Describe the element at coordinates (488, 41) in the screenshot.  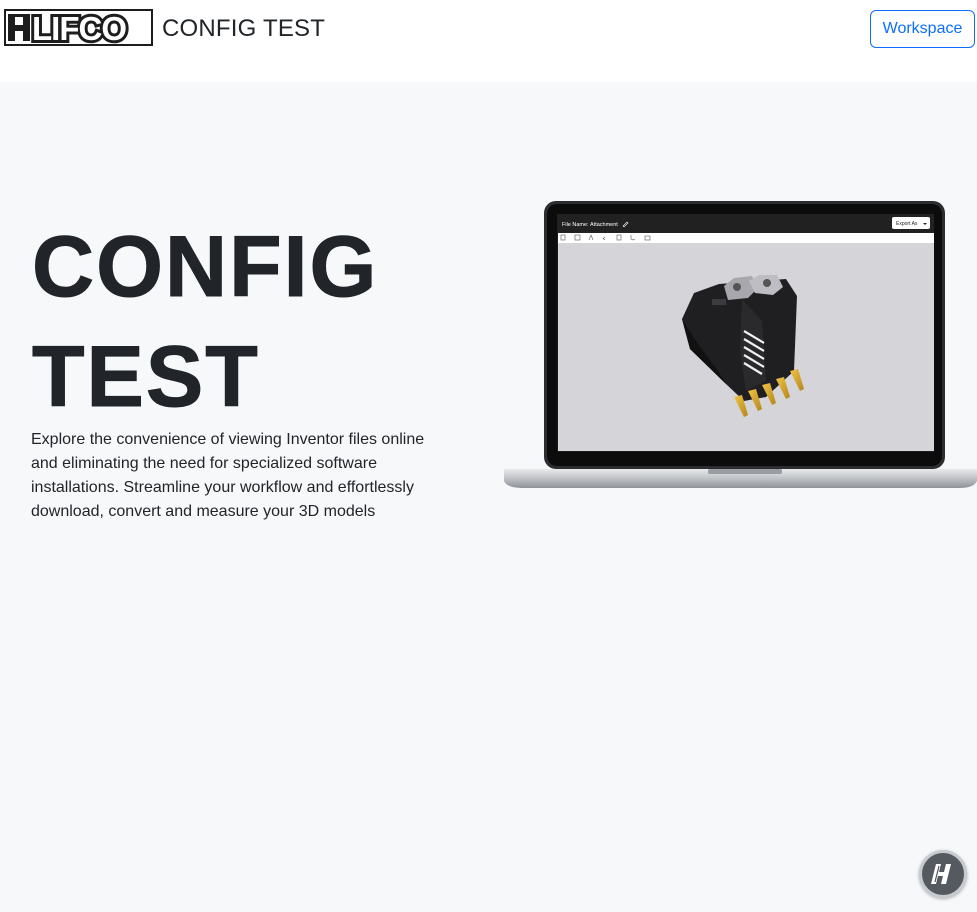
I see `navbar: LIFCO CONFIG TEST Workspace` at that location.